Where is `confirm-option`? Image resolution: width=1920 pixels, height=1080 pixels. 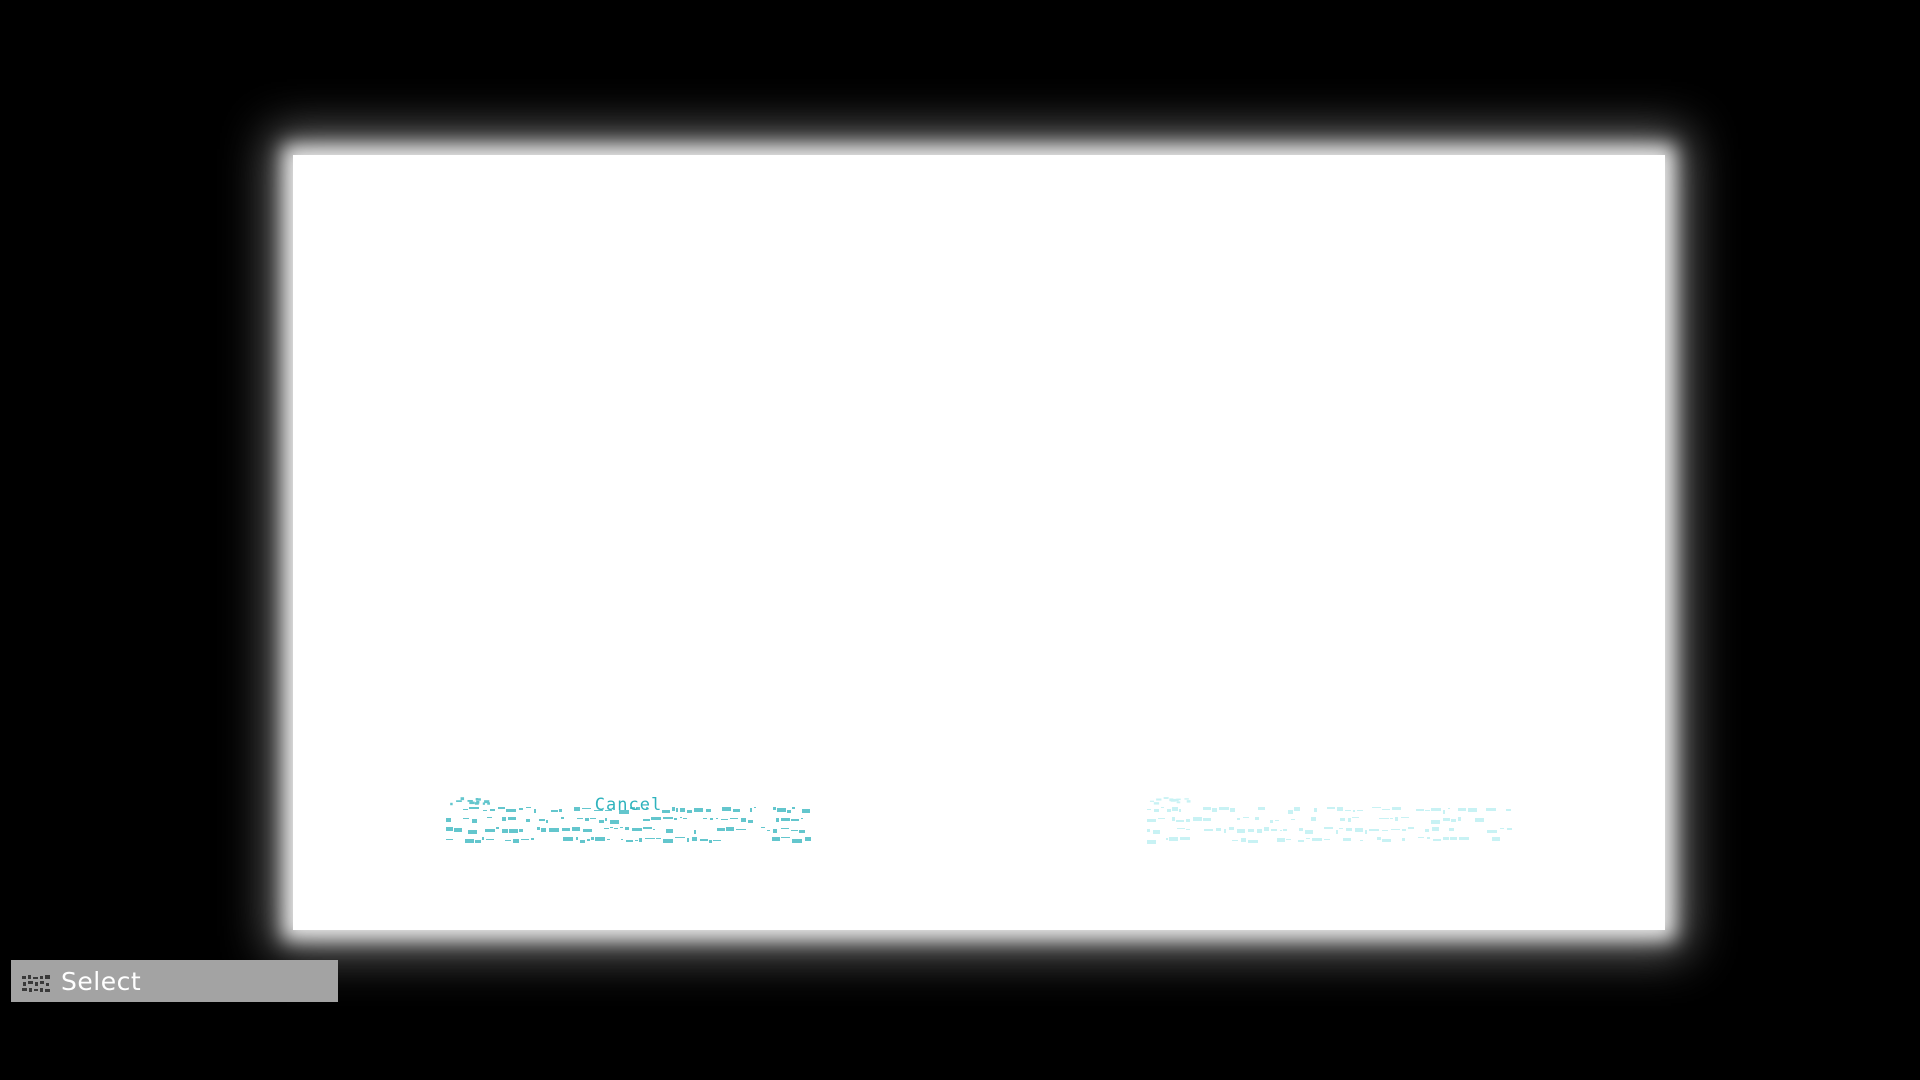
confirm-option is located at coordinates (1329, 821).